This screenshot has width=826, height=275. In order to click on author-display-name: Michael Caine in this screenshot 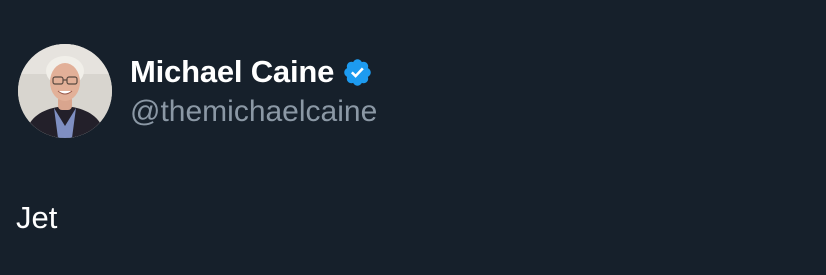, I will do `click(232, 72)`.